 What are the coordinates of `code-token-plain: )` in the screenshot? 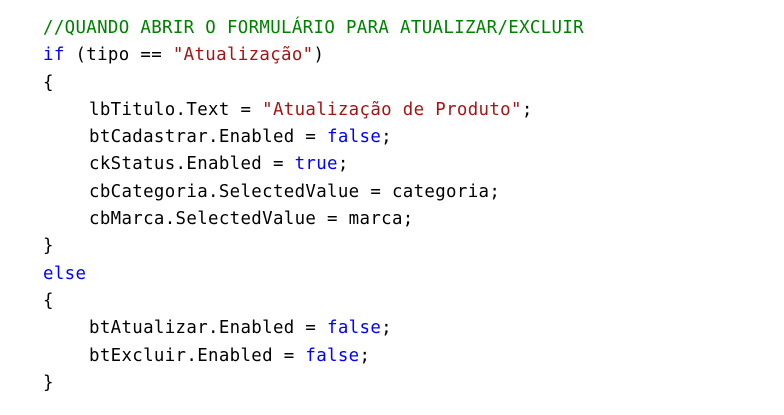 It's located at (319, 55).